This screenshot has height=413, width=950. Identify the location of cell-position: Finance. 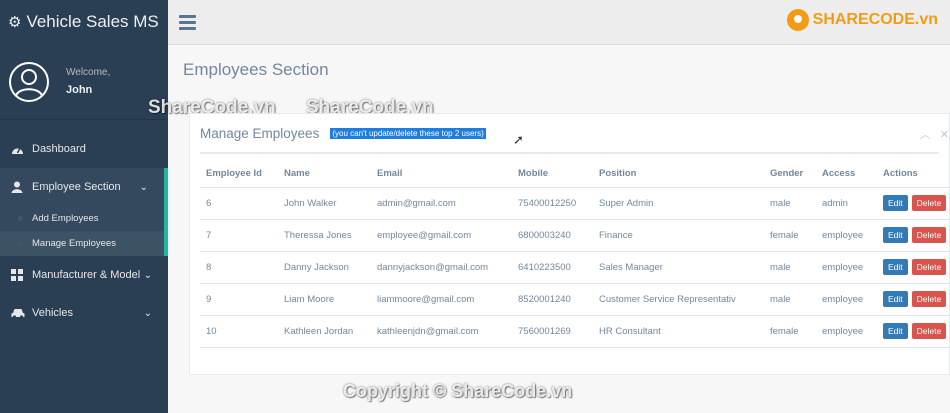
(678, 235).